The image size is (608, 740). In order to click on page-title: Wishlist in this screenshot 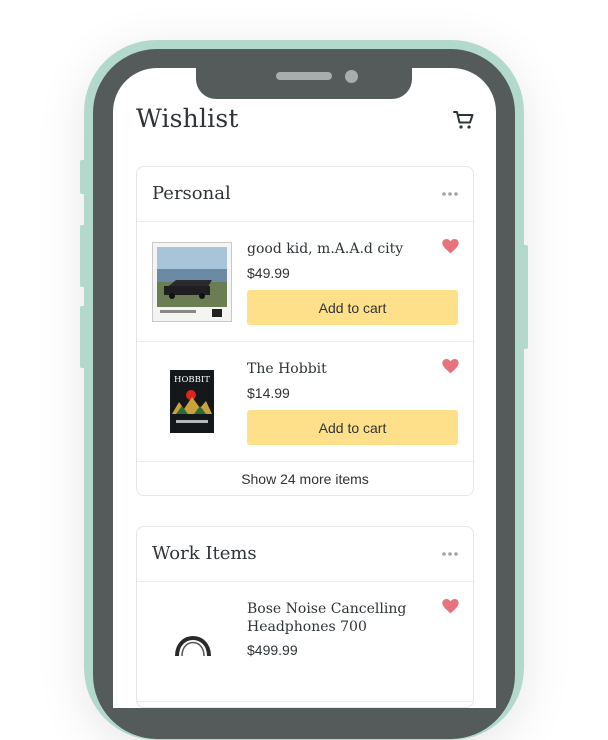, I will do `click(187, 118)`.